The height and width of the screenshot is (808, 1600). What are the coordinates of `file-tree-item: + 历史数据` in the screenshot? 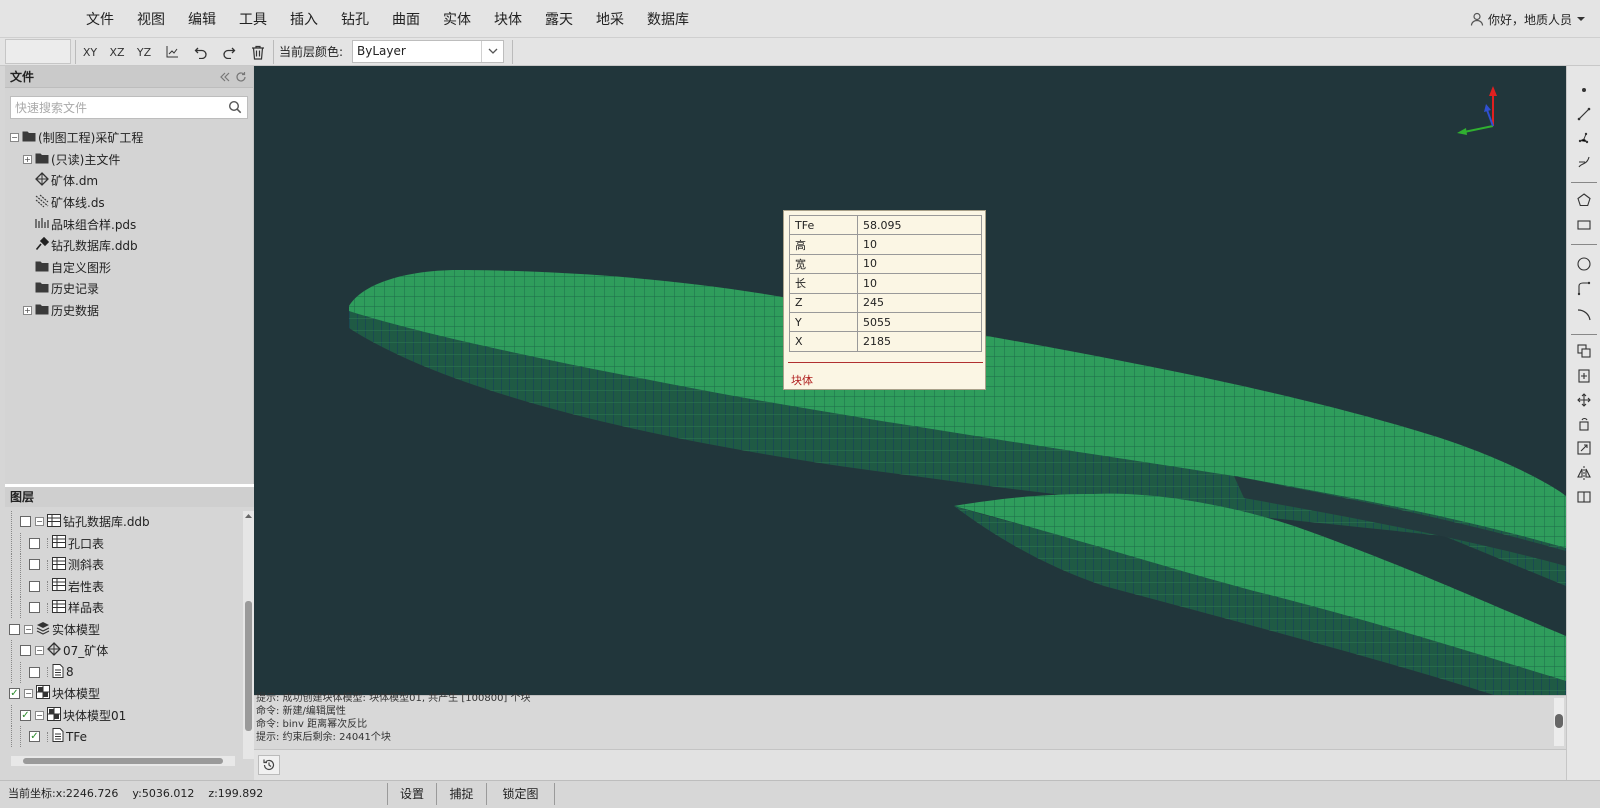 It's located at (130, 311).